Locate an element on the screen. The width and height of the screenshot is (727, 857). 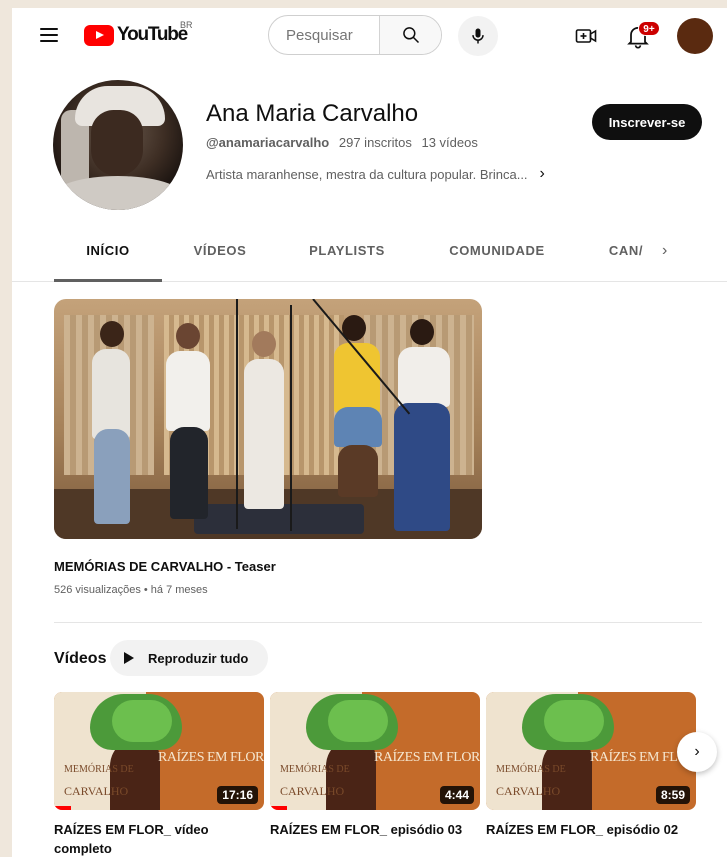
create-icon is located at coordinates (586, 36).